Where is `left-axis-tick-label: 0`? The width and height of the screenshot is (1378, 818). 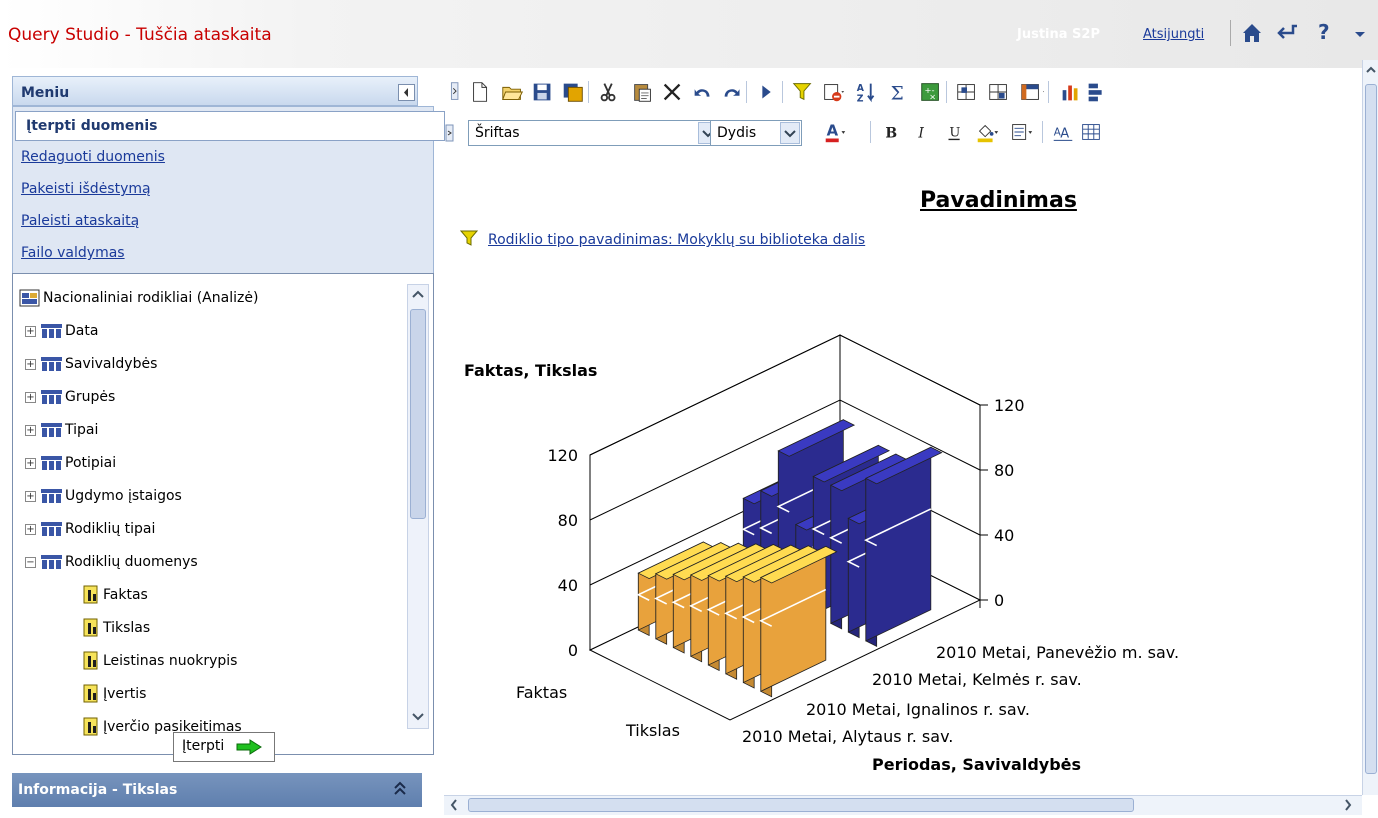
left-axis-tick-label: 0 is located at coordinates (573, 650).